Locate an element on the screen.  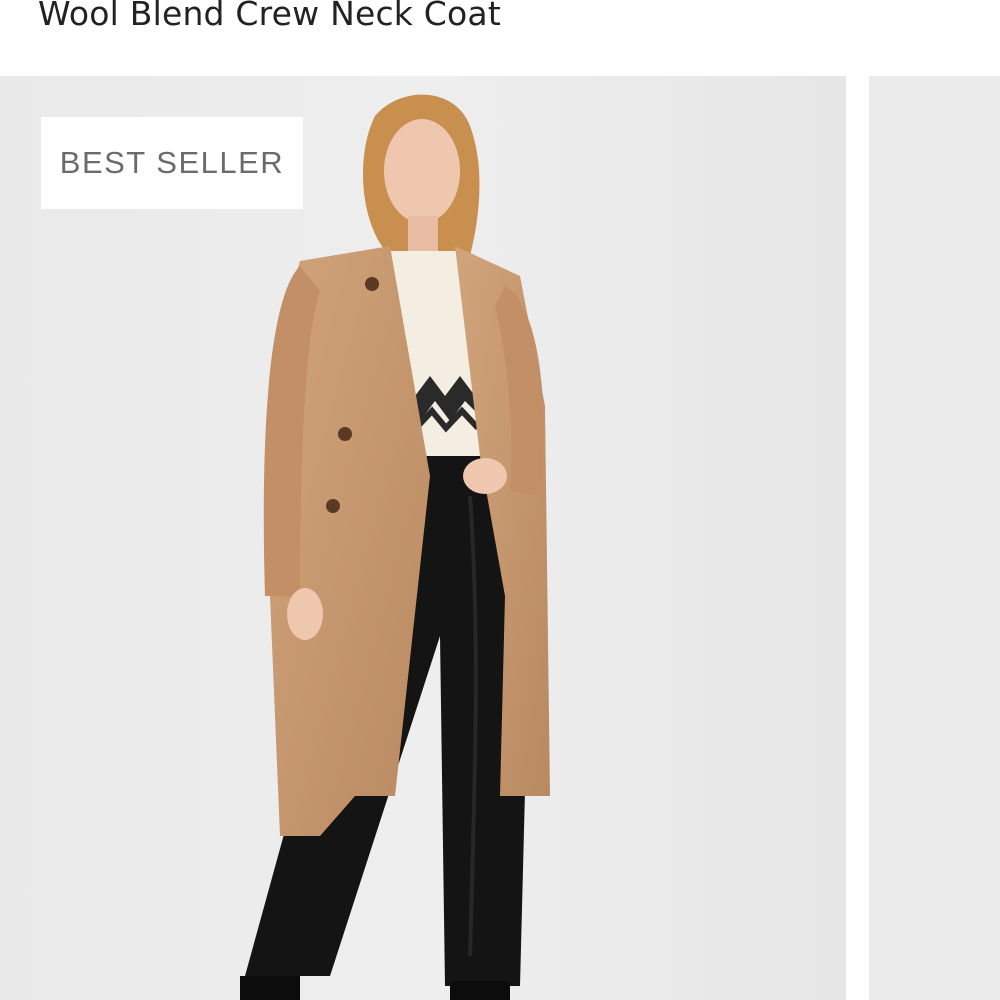
product-image-next is located at coordinates (934, 538).